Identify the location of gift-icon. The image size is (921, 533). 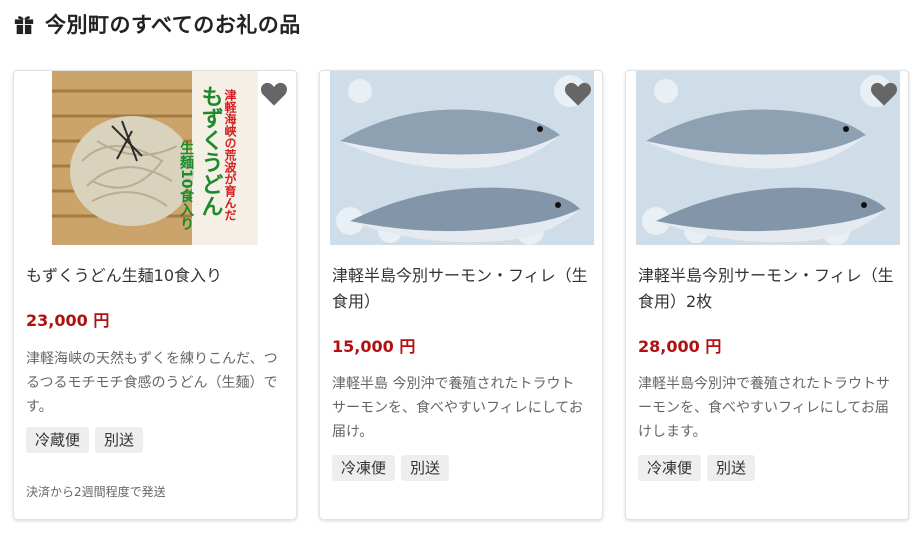
(24, 25).